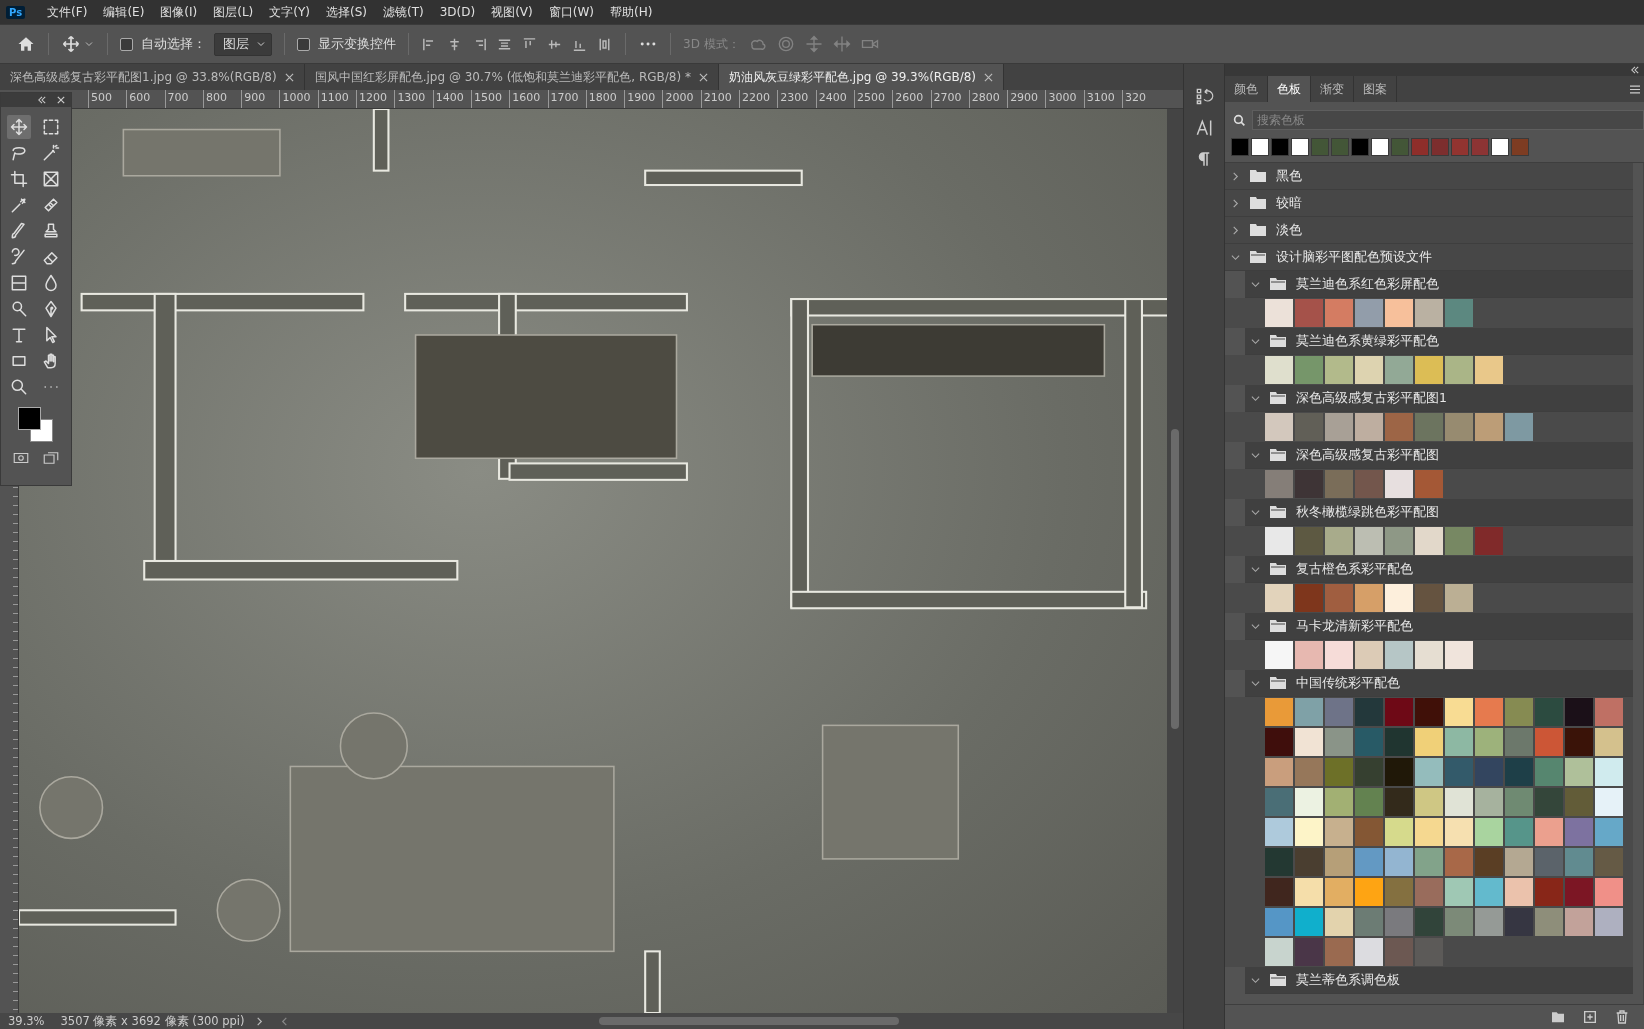  What do you see at coordinates (19, 127) in the screenshot?
I see `move-icon` at bounding box center [19, 127].